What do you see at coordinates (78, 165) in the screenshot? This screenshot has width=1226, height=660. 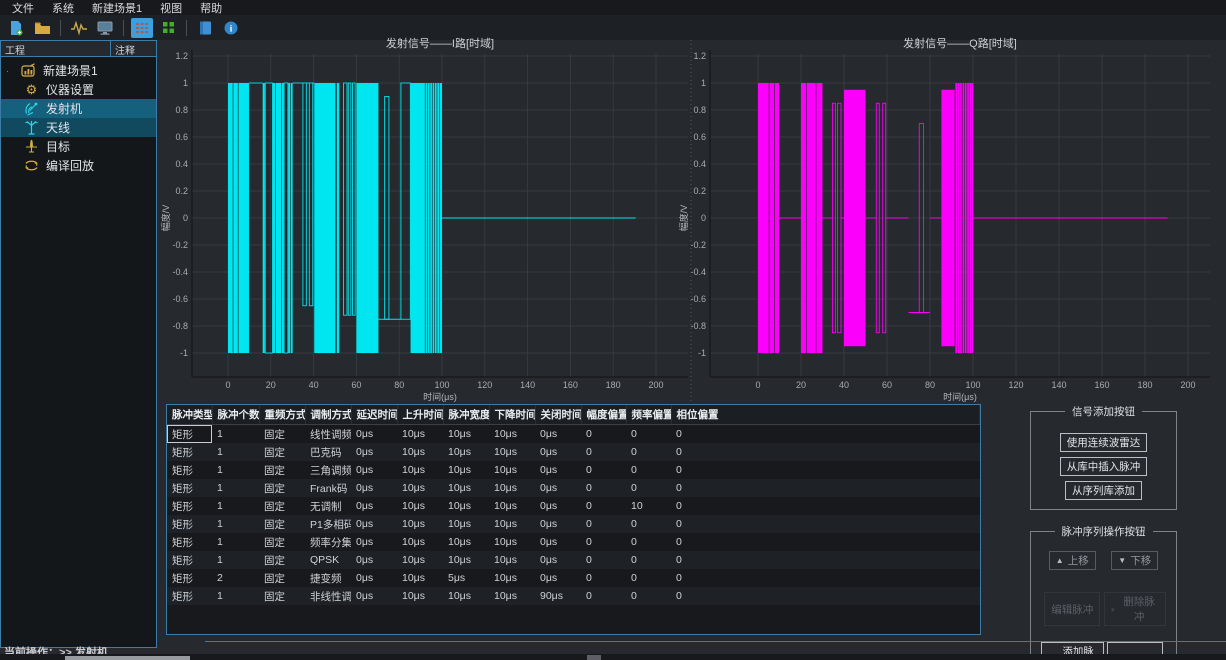 I see `tree-item-compile-replay: 编译回放` at bounding box center [78, 165].